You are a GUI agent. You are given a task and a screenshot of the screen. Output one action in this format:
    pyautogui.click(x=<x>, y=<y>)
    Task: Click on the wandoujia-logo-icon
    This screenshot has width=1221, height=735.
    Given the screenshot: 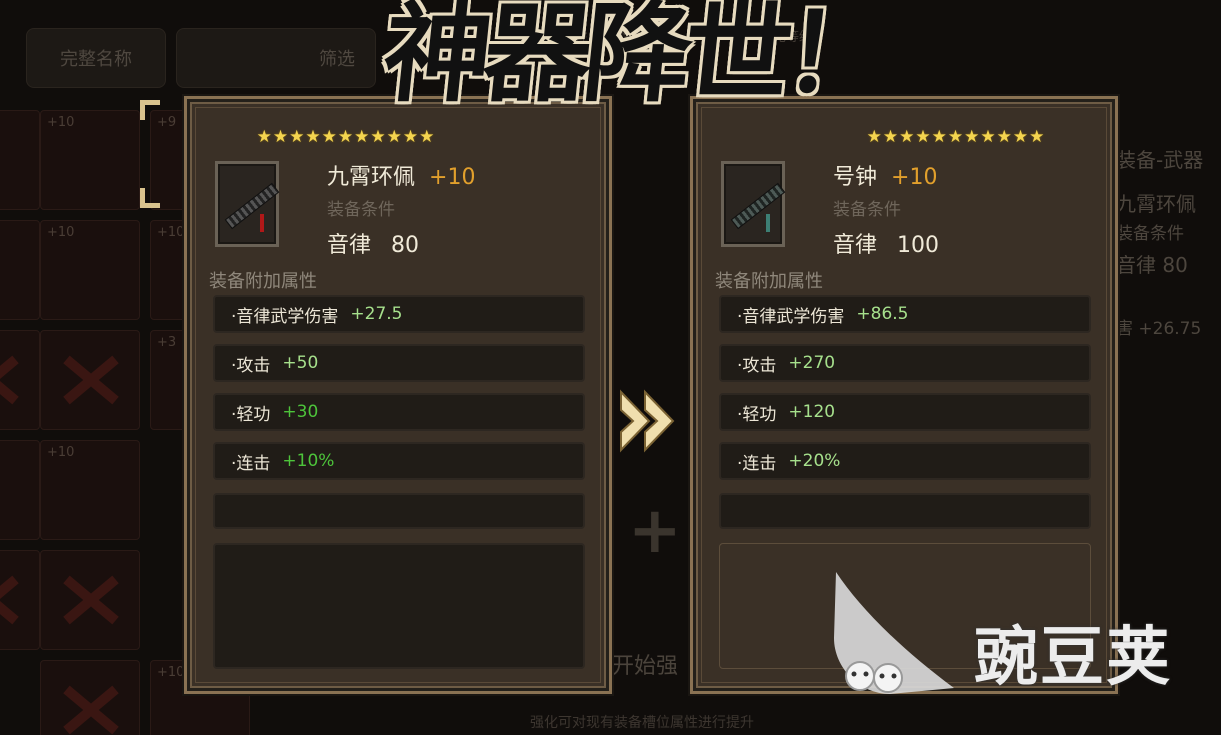 What is the action you would take?
    pyautogui.click(x=894, y=633)
    